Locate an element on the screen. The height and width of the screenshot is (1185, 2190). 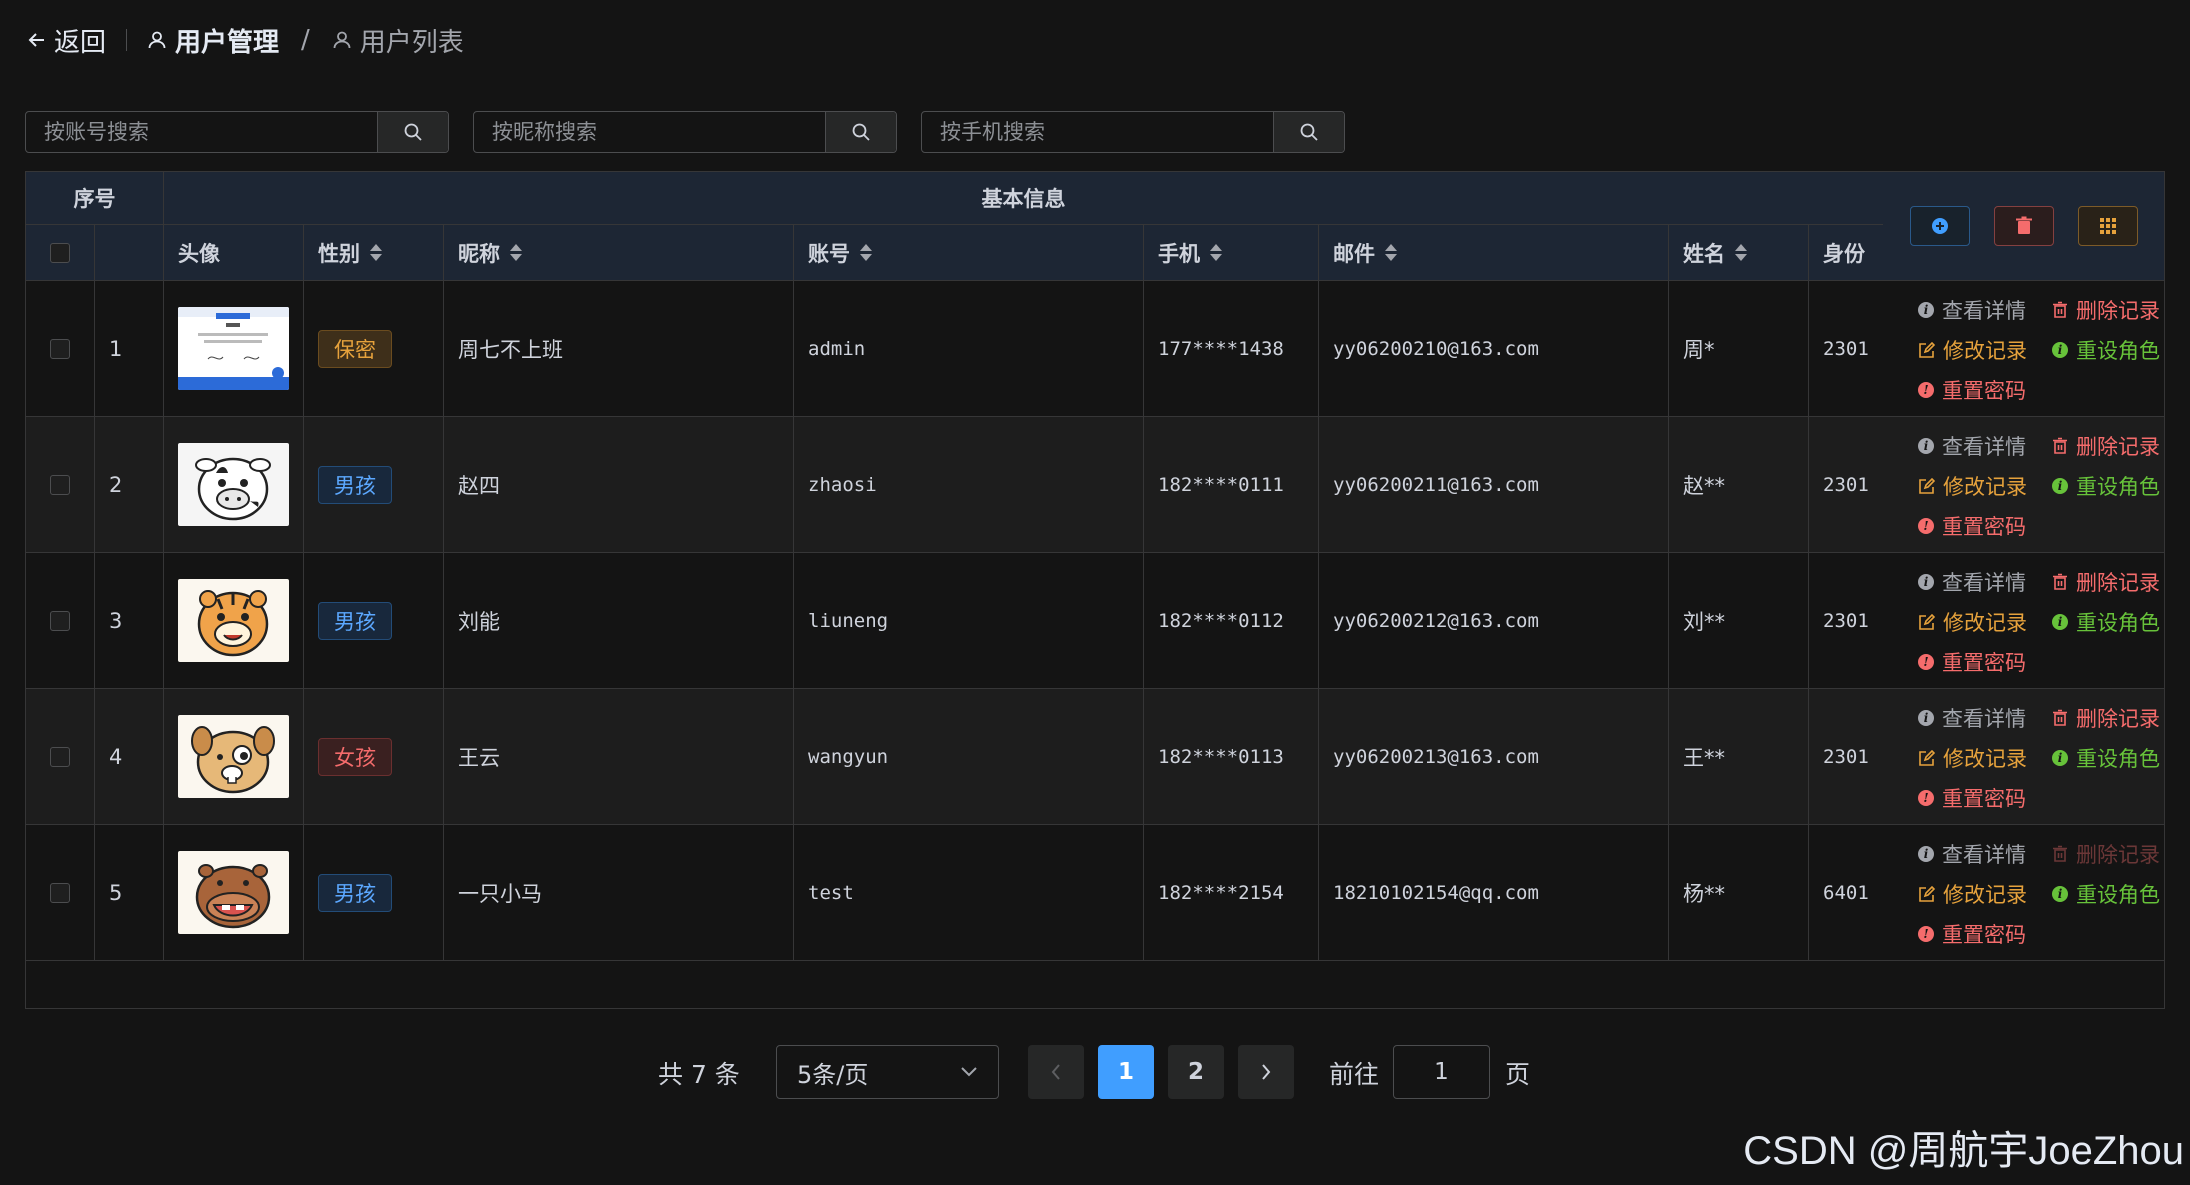
gender-tag: 女孩 is located at coordinates (355, 756).